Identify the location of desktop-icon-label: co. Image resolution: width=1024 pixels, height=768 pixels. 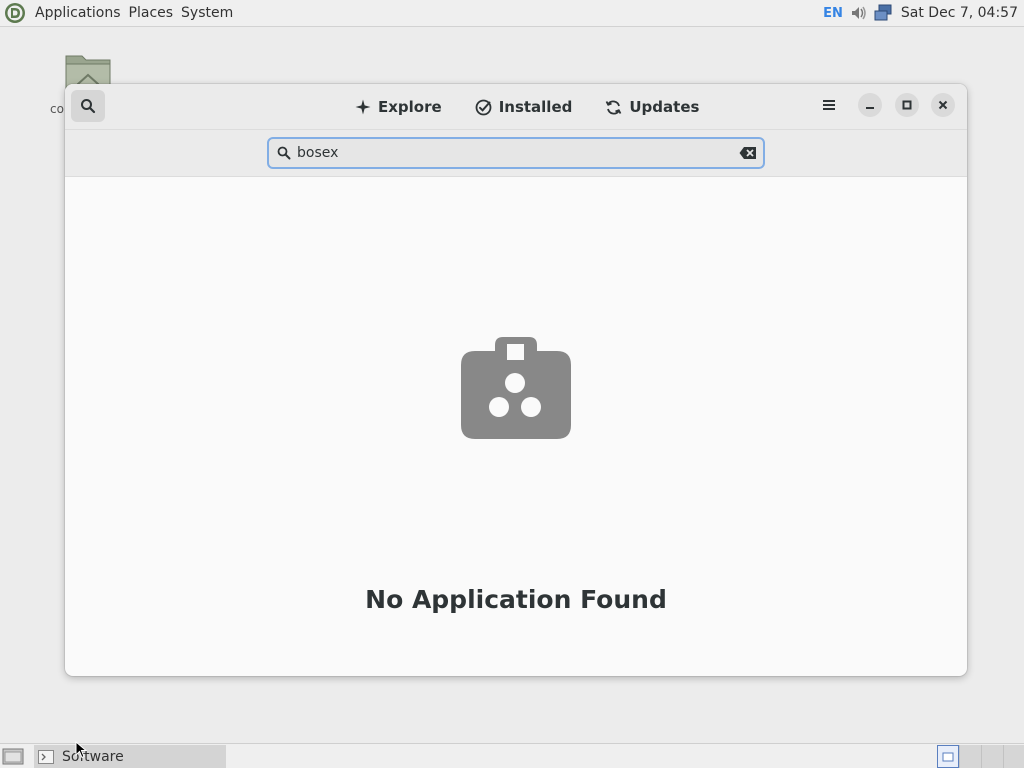
(57, 109).